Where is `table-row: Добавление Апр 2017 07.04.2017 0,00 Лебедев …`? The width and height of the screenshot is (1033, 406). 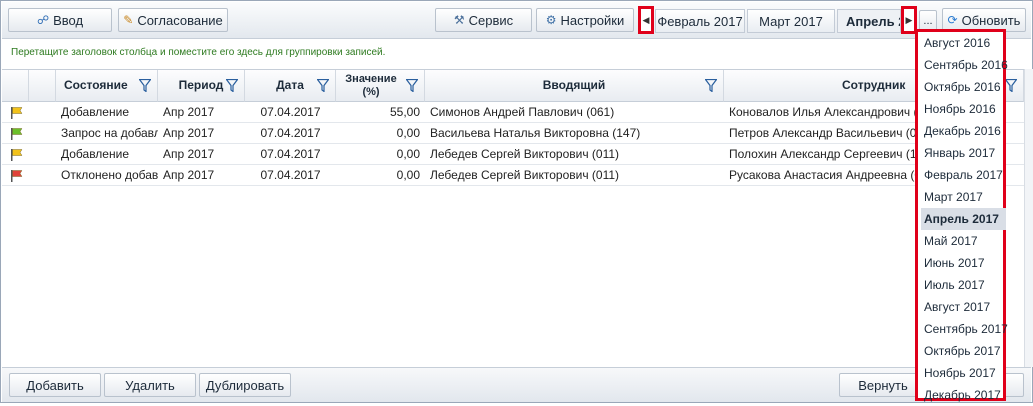 table-row: Добавление Апр 2017 07.04.2017 0,00 Лебедев … is located at coordinates (513, 154).